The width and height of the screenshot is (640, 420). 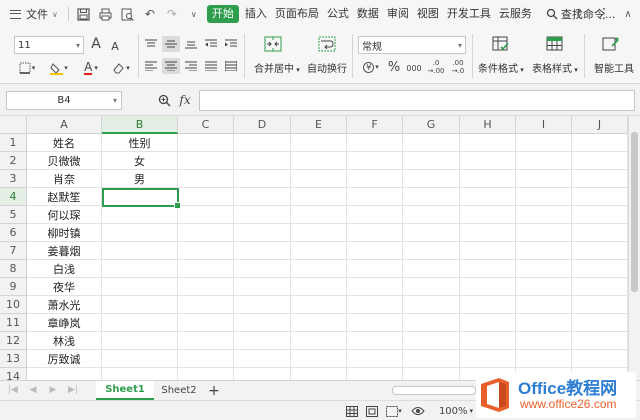 What do you see at coordinates (431, 125) in the screenshot?
I see `column-header-g: G` at bounding box center [431, 125].